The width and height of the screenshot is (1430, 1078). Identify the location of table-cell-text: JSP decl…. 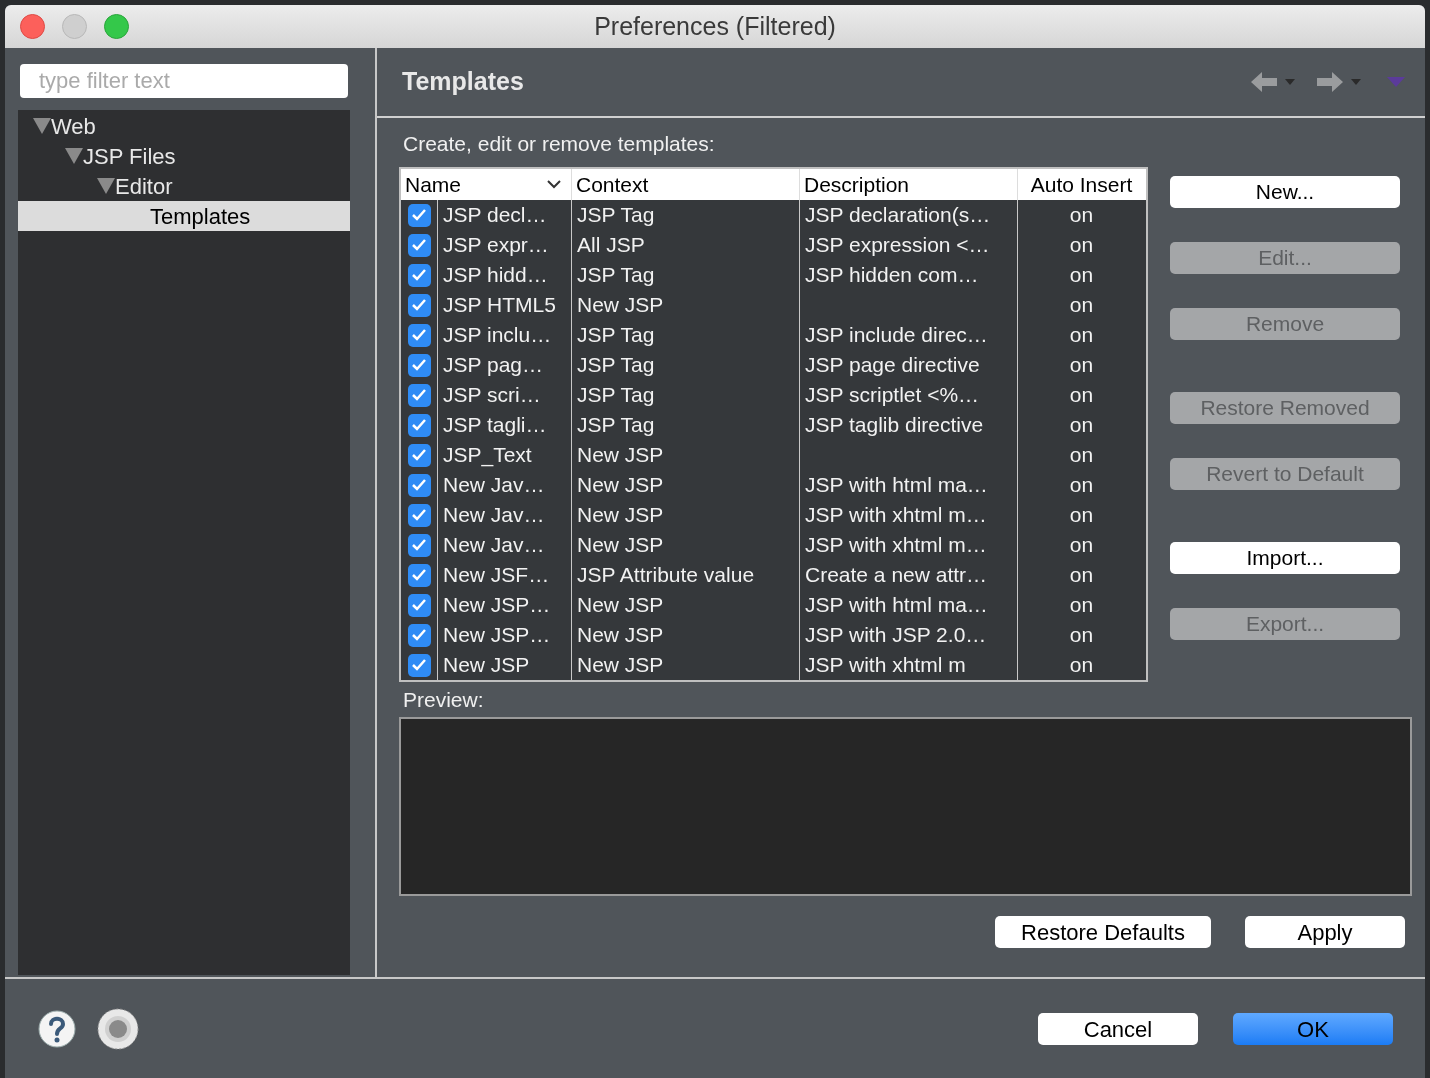
(495, 215).